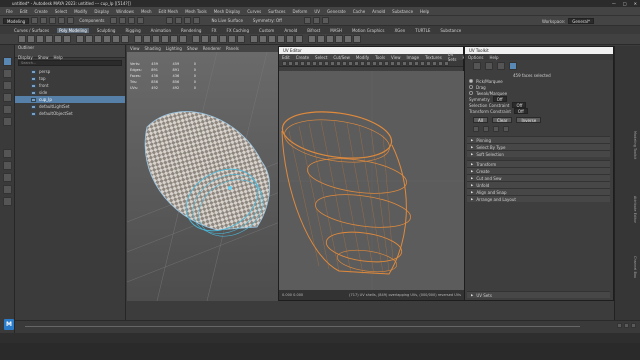 Image resolution: width=640 pixels, height=360 pixels. What do you see at coordinates (178, 20) in the screenshot?
I see `snap-curve-icon` at bounding box center [178, 20].